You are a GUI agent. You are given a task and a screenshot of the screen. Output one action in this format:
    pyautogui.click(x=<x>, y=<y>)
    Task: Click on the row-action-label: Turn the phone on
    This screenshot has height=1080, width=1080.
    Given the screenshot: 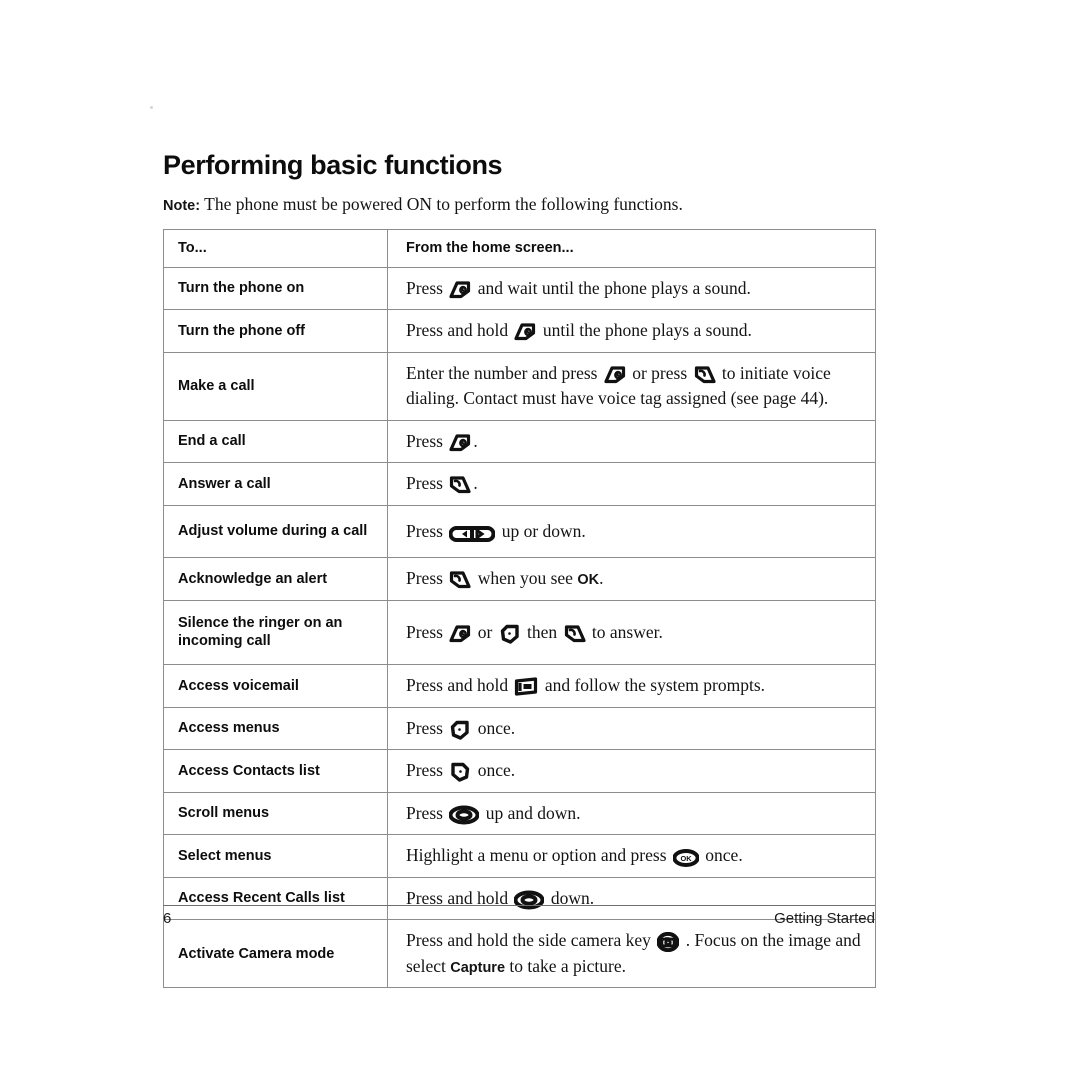 What is the action you would take?
    pyautogui.click(x=275, y=288)
    